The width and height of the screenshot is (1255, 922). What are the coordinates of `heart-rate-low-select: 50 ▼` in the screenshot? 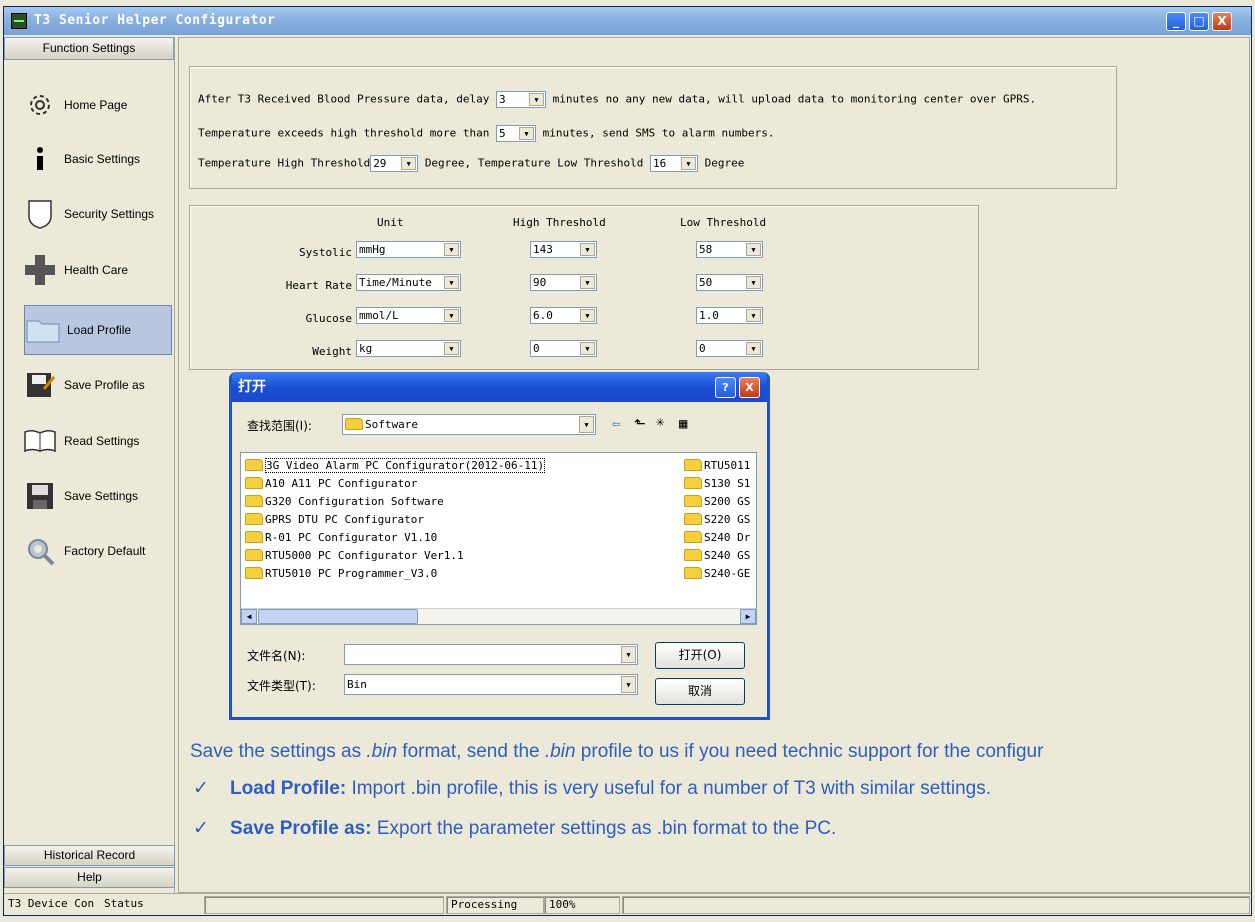 It's located at (729, 282).